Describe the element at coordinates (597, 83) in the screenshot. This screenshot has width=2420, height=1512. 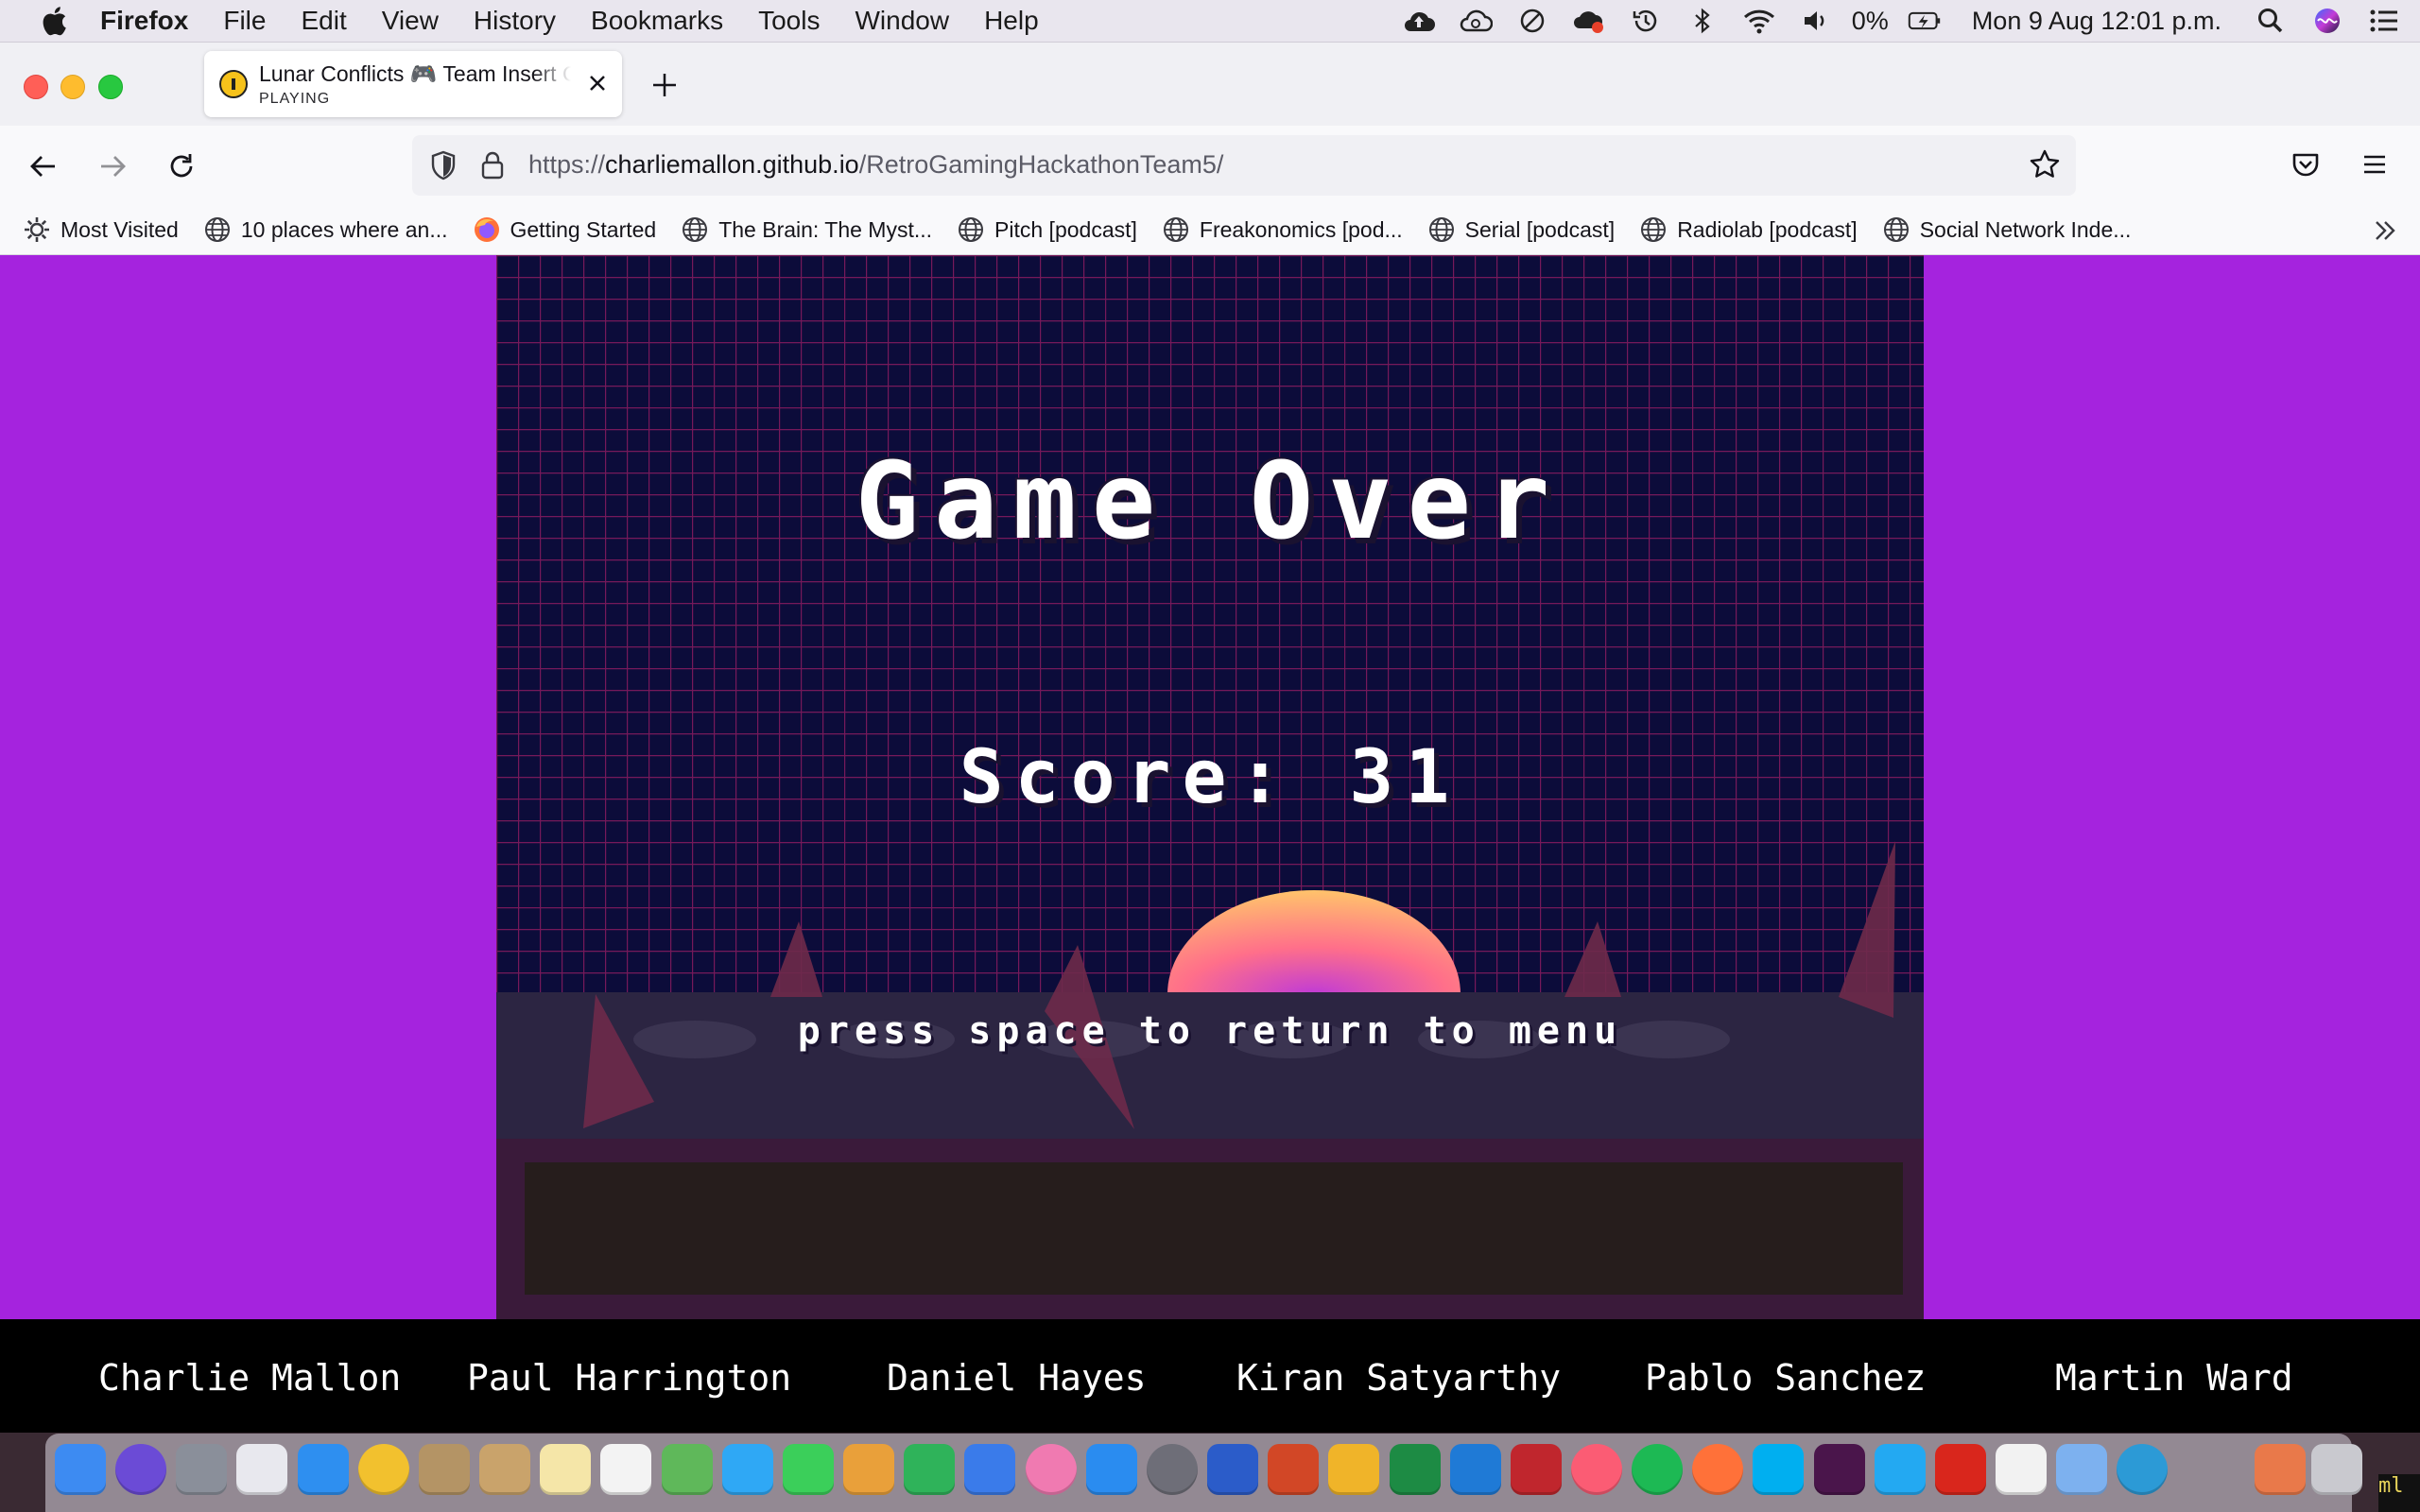
I see `tab-close-icon` at that location.